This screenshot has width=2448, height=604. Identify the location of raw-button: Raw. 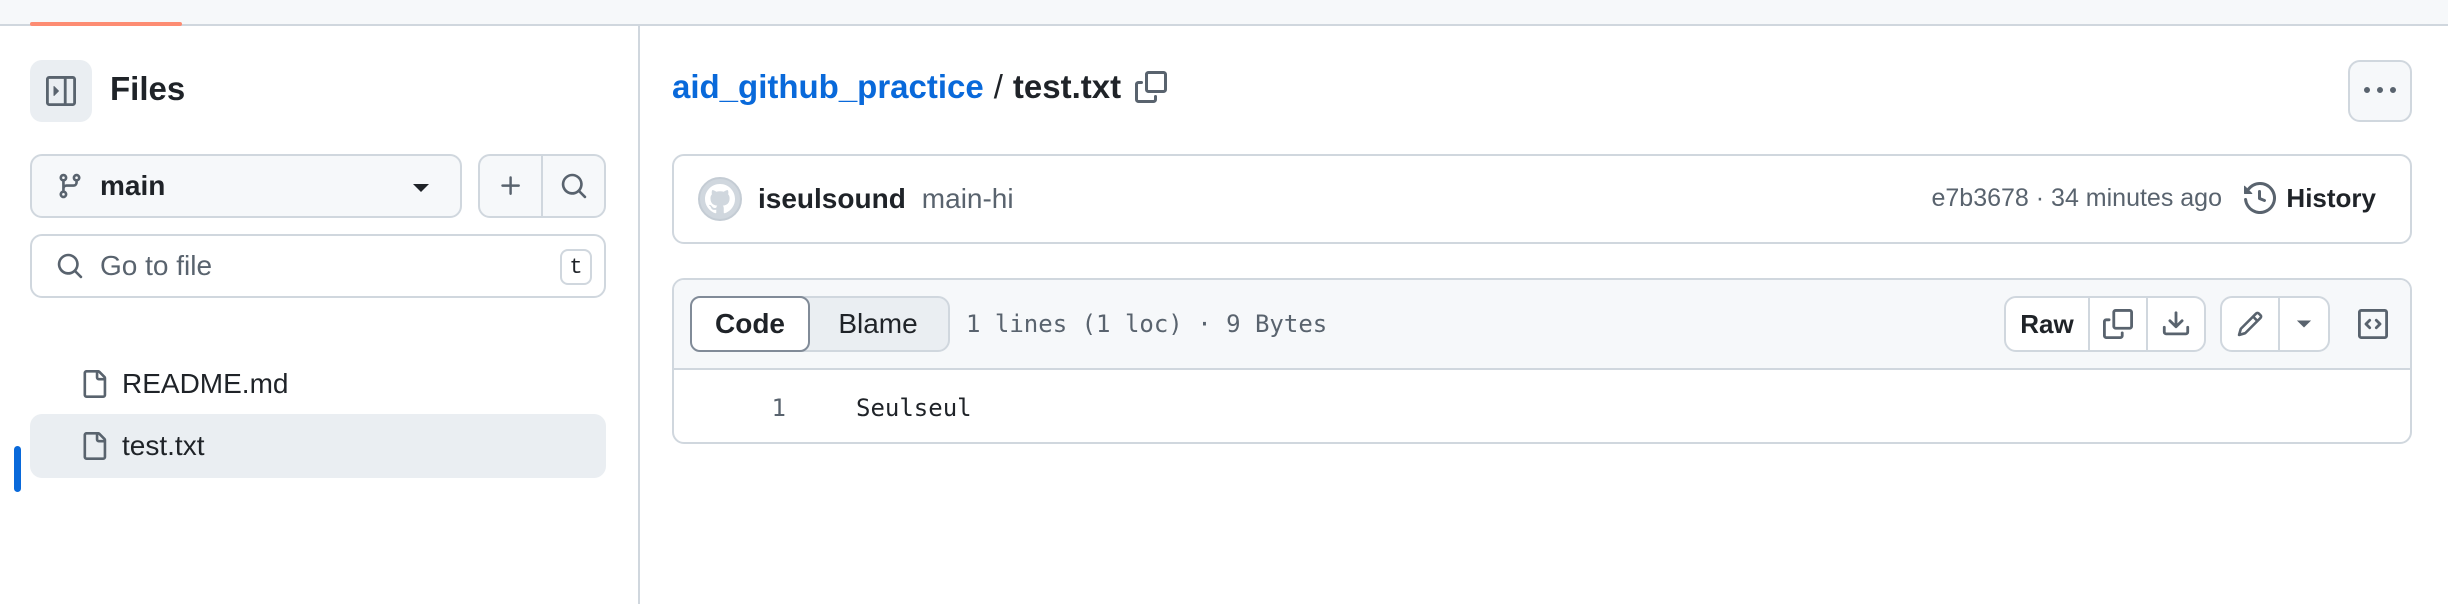
(2047, 324).